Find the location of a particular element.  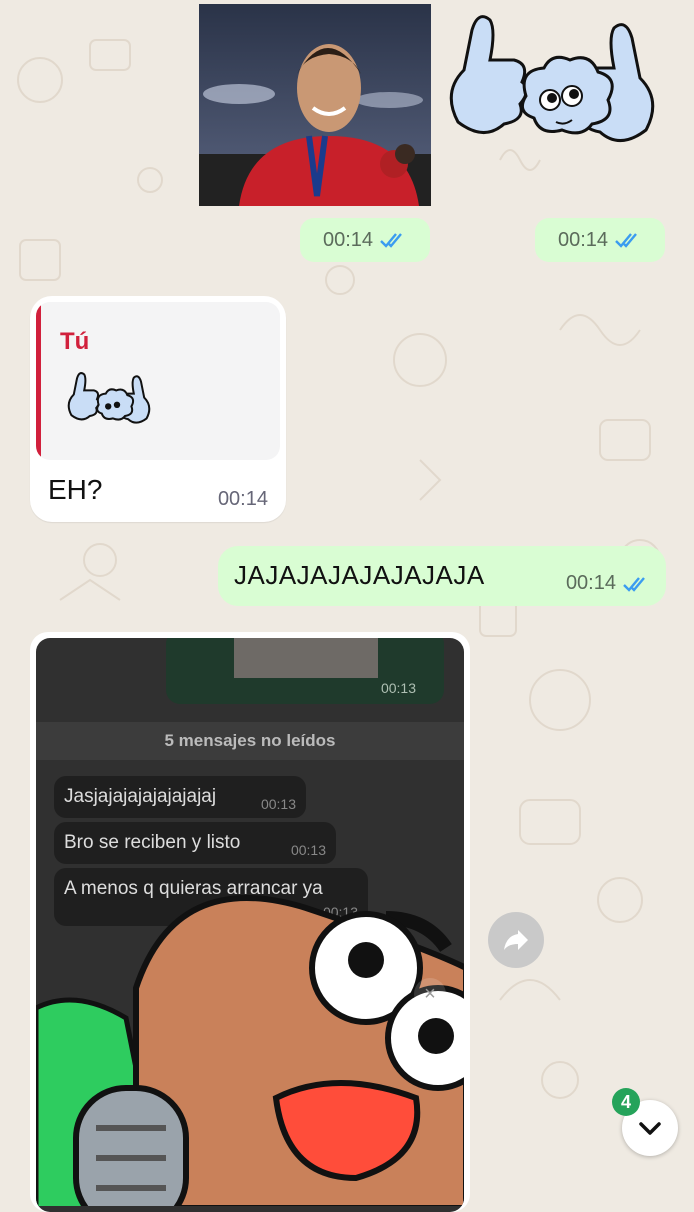

photo-time-pill: 00:14 is located at coordinates (365, 240).